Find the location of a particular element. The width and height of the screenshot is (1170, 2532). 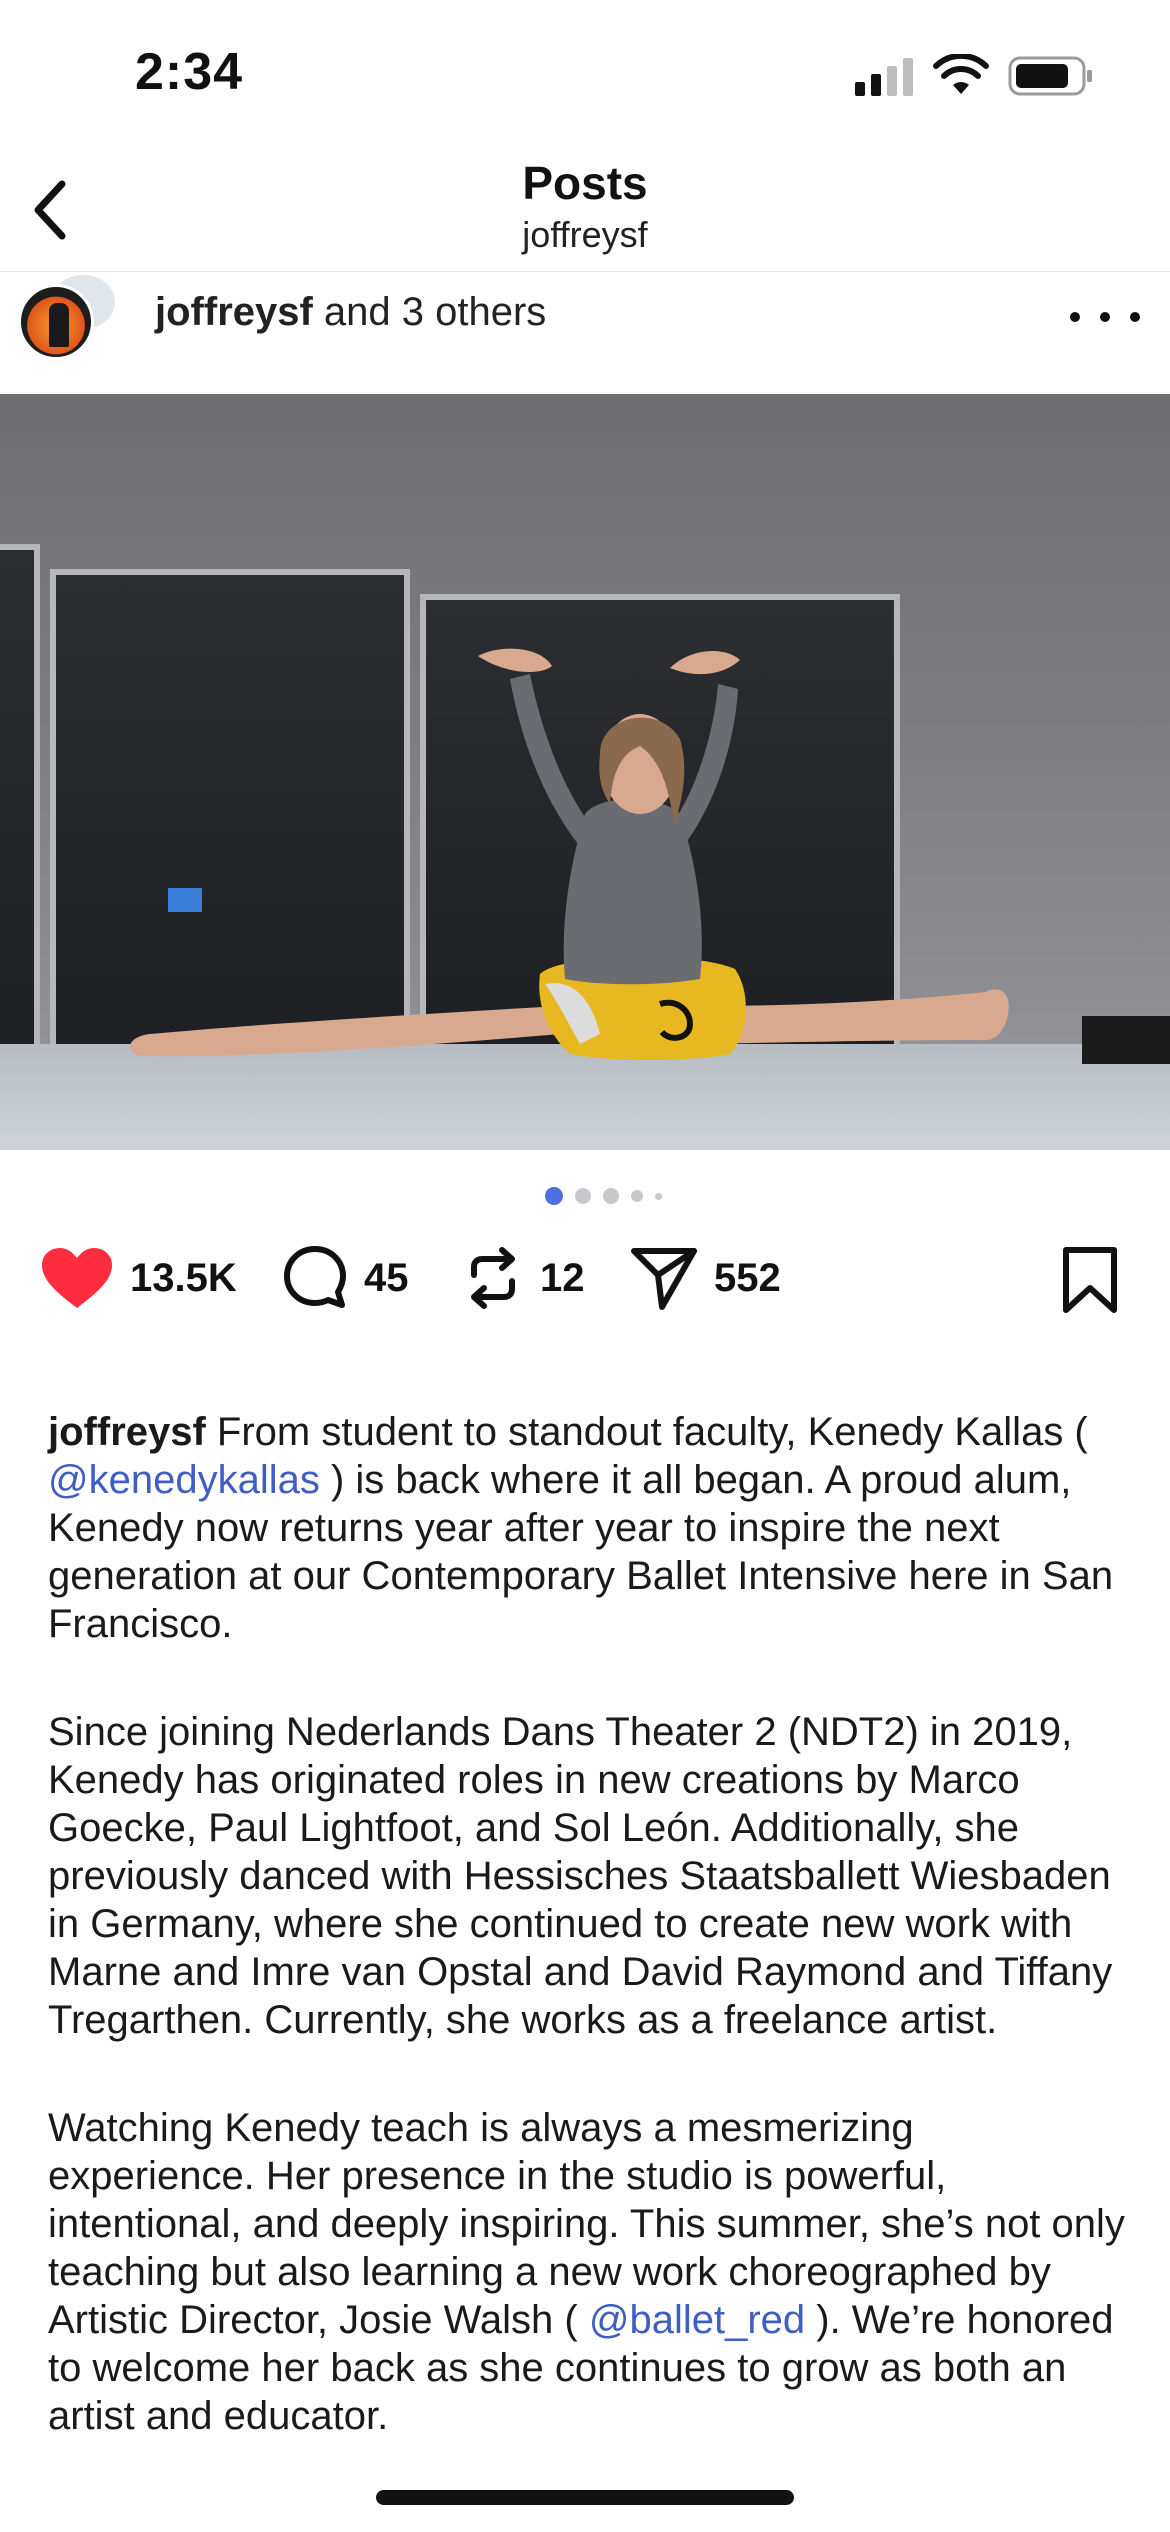

comment-icon is located at coordinates (315, 1277).